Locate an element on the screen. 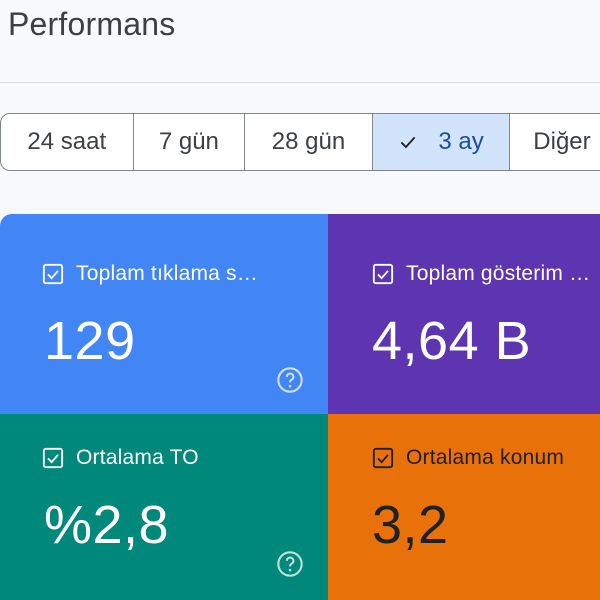 Image resolution: width=600 pixels, height=600 pixels. range-24-hours-button: 24 saat is located at coordinates (67, 142).